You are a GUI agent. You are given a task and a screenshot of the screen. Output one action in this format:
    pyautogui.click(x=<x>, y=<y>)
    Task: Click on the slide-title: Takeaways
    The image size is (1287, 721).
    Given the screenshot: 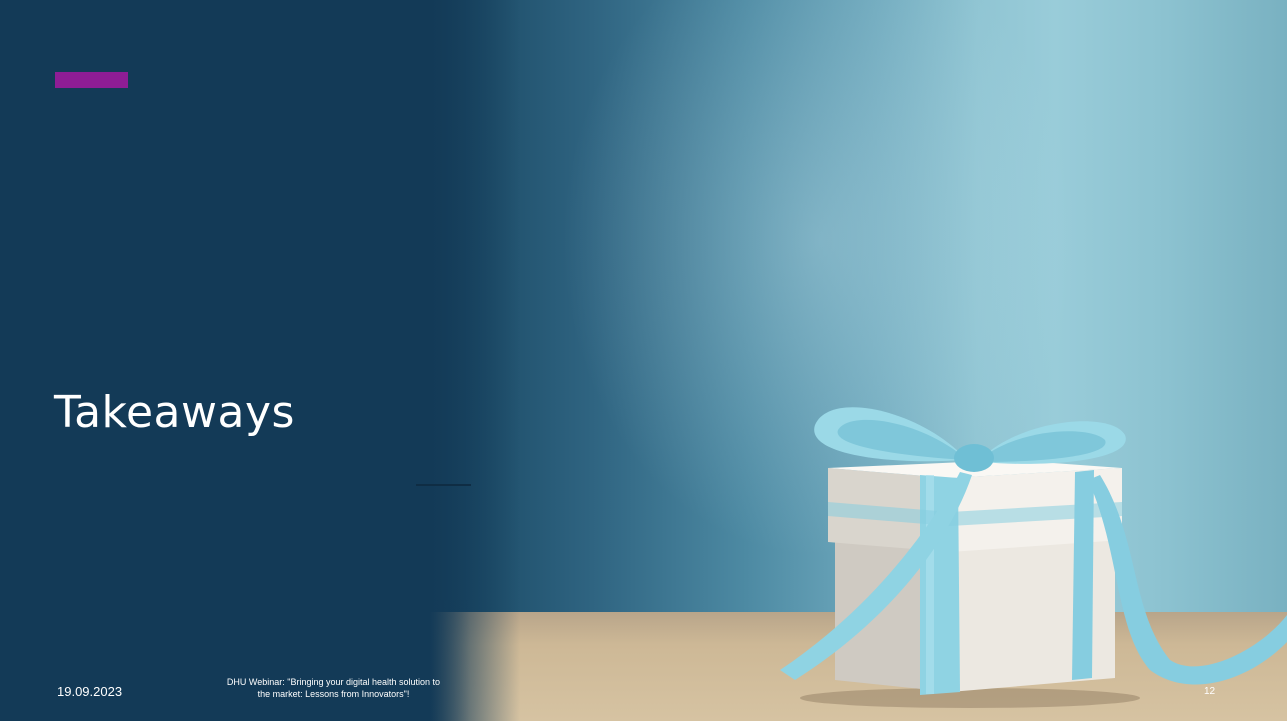 What is the action you would take?
    pyautogui.click(x=174, y=412)
    